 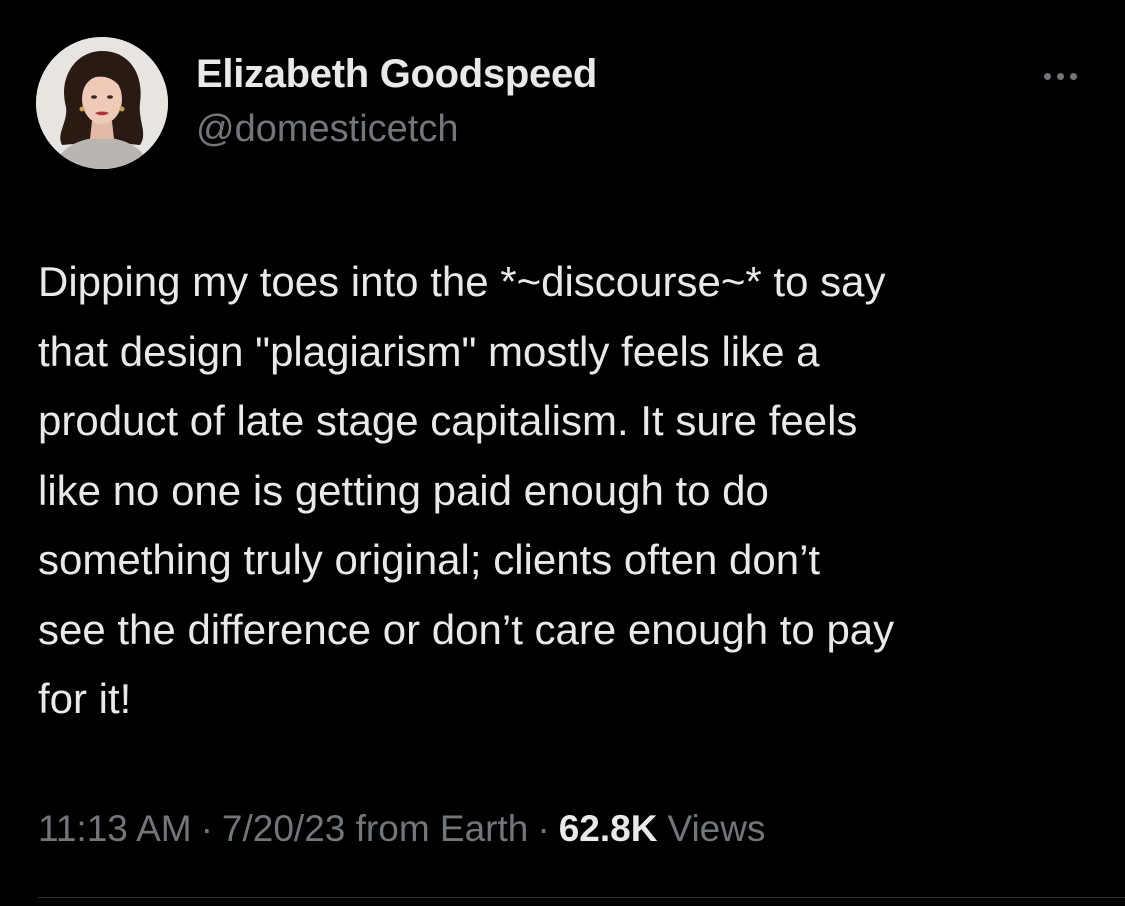 What do you see at coordinates (608, 828) in the screenshot?
I see `views-count: 62.8K` at bounding box center [608, 828].